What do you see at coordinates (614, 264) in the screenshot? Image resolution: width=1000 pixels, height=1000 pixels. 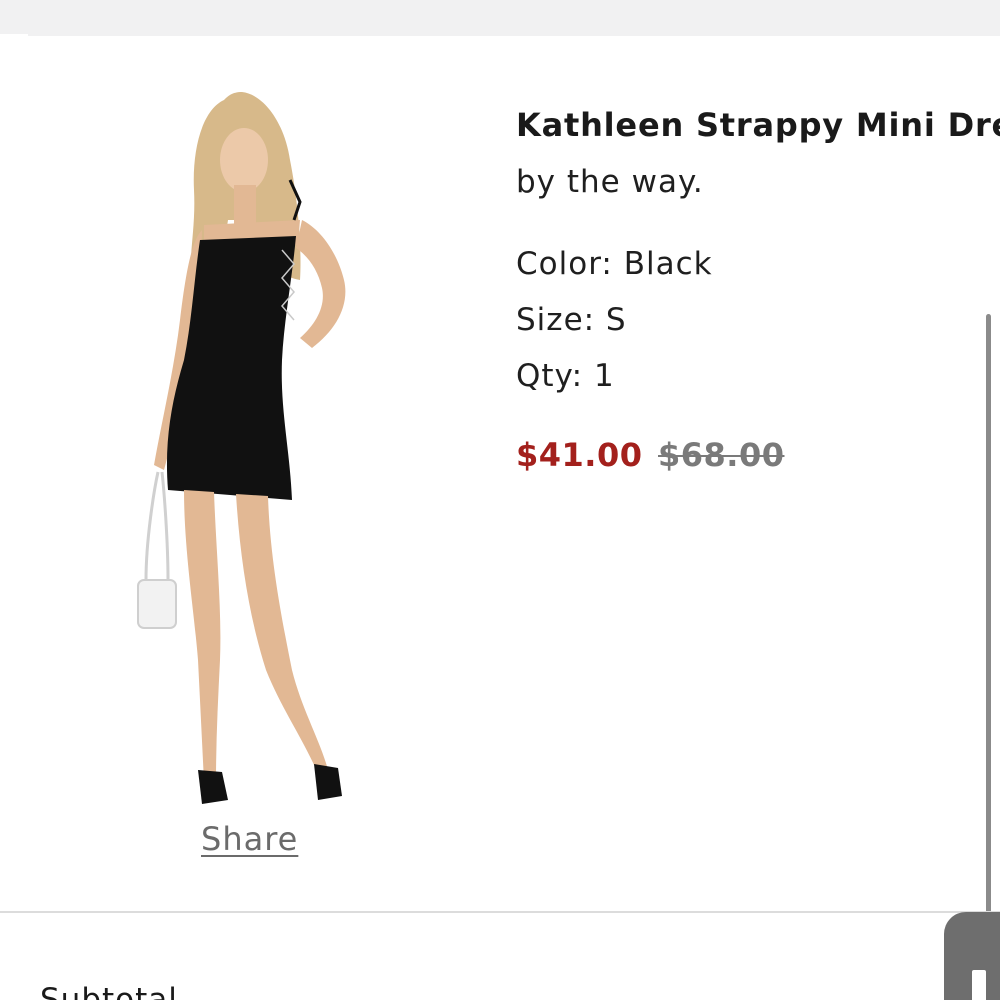 I see `product-color: Color: Black` at bounding box center [614, 264].